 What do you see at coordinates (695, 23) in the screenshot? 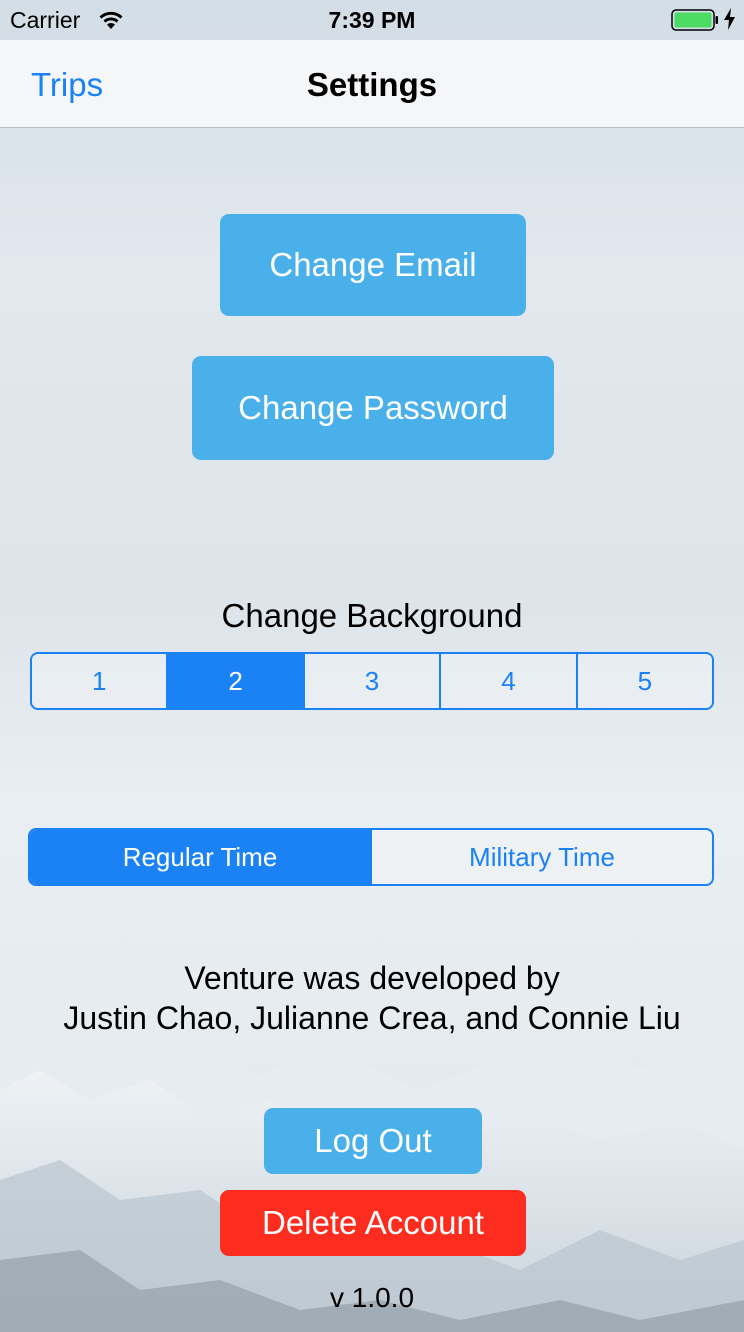
I see `battery-icon` at bounding box center [695, 23].